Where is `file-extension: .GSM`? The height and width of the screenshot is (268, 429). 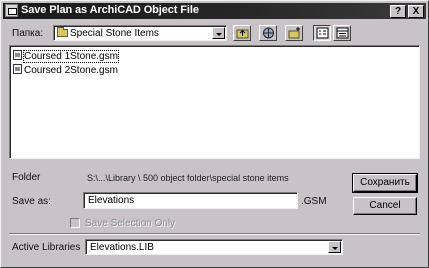
file-extension: .GSM is located at coordinates (314, 201).